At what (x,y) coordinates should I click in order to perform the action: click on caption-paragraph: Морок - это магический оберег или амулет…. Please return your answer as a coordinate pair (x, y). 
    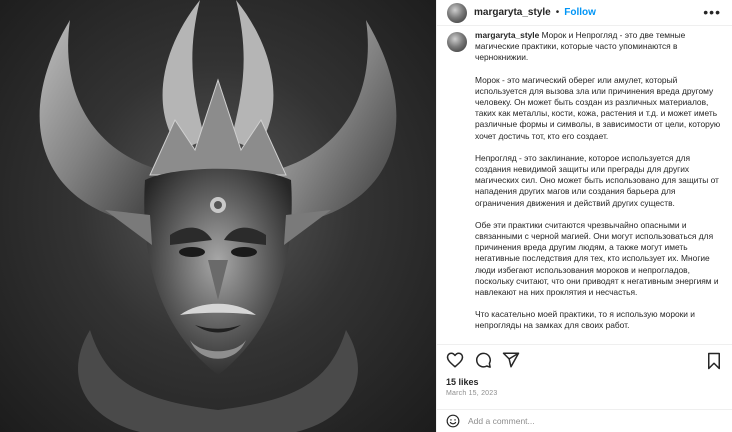
    Looking at the image, I should click on (598, 107).